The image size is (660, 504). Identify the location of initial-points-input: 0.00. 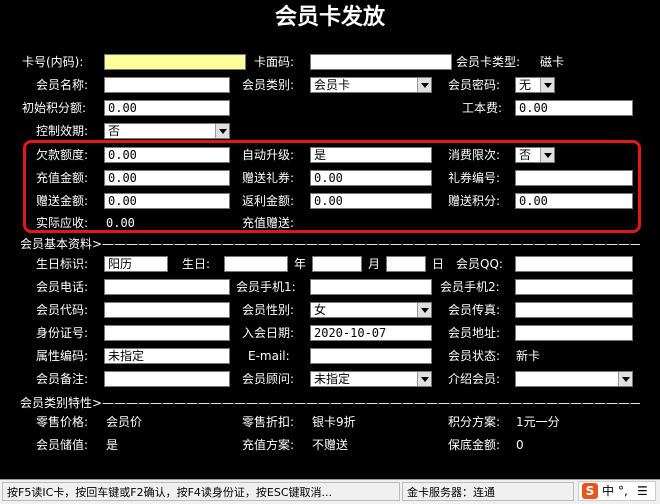
(167, 108).